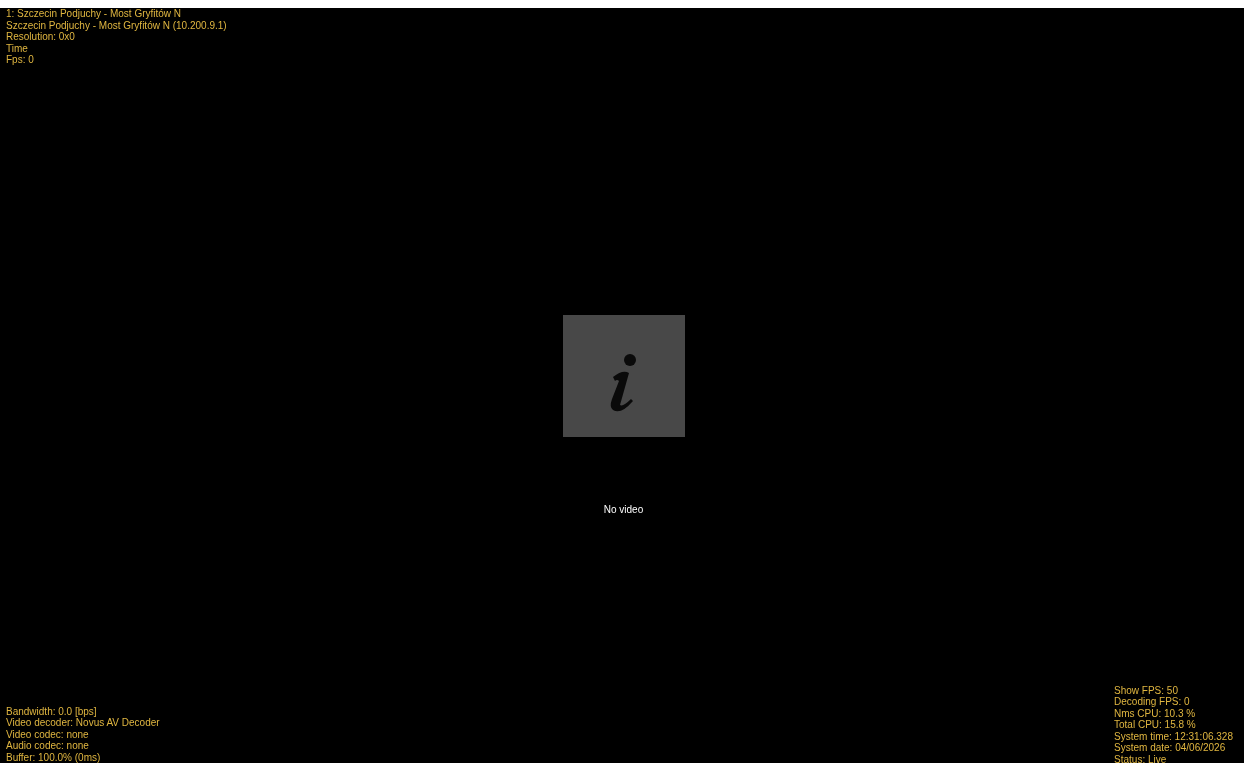 The height and width of the screenshot is (763, 1244). What do you see at coordinates (1146, 690) in the screenshot?
I see `system-info-text: Show FPS: 50` at bounding box center [1146, 690].